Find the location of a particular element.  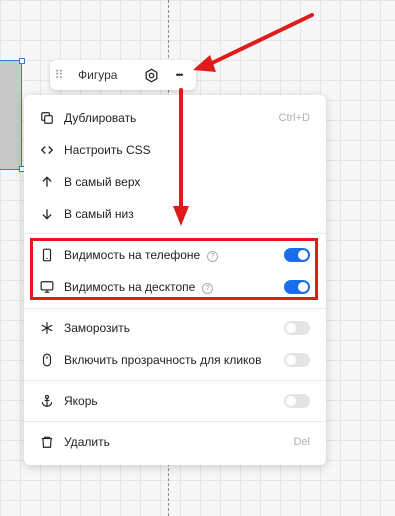

arrow-to-visibility-options is located at coordinates (181, 157).